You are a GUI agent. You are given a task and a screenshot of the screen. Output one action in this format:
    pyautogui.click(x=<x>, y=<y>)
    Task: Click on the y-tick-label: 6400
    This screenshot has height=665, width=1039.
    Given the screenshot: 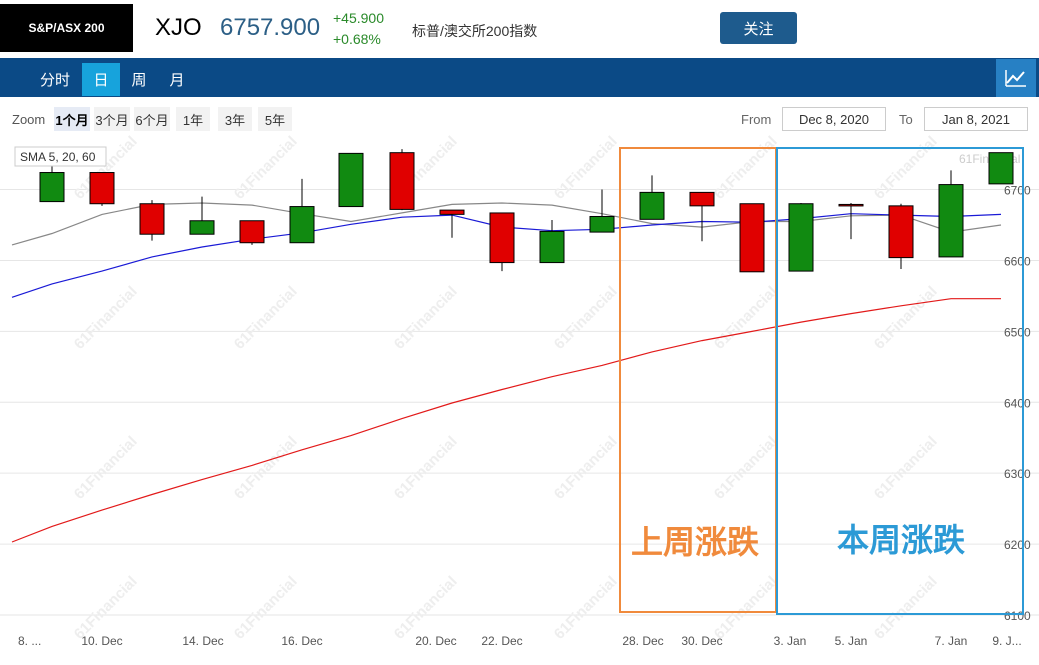 What is the action you would take?
    pyautogui.click(x=1017, y=403)
    